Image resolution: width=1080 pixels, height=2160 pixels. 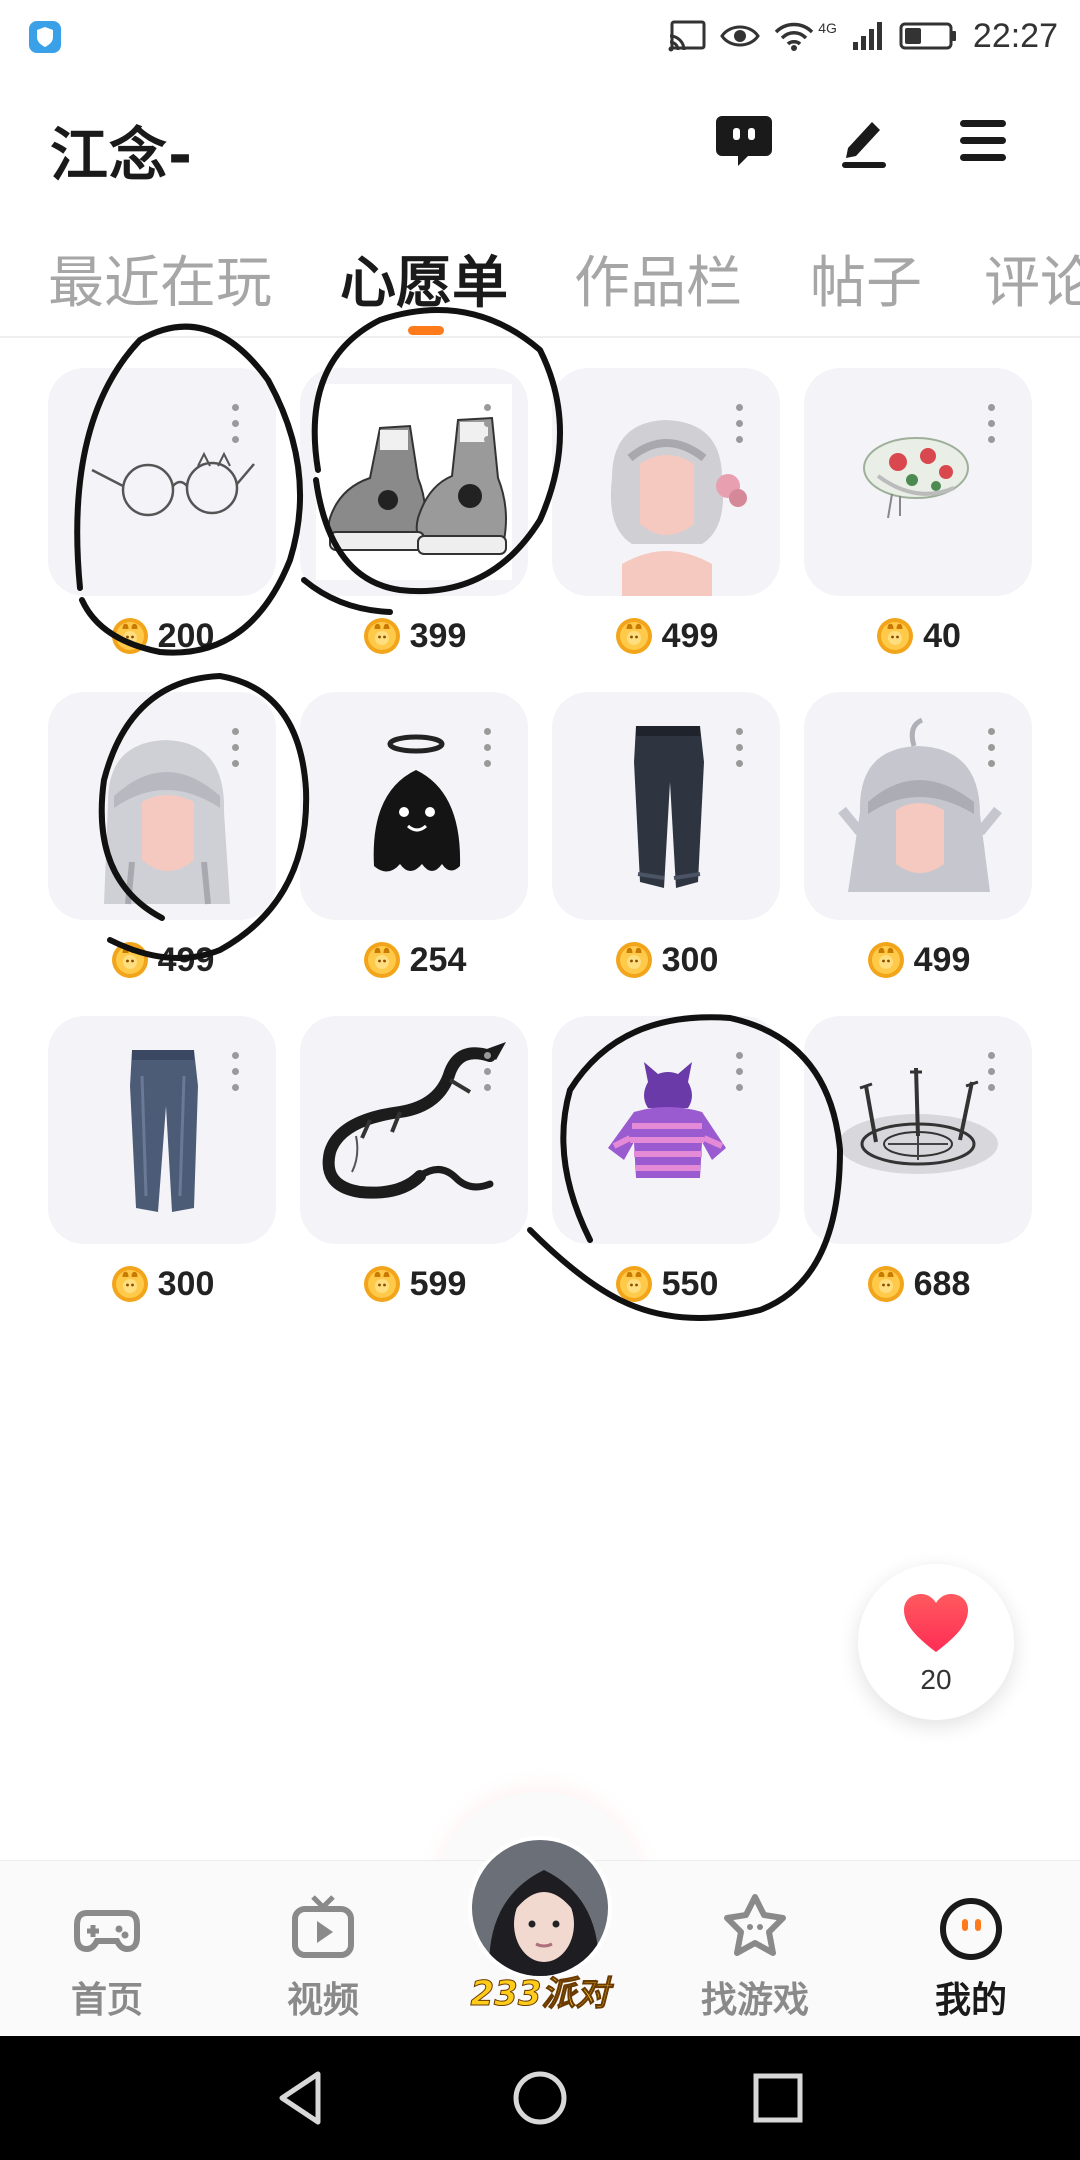 What do you see at coordinates (794, 36) in the screenshot?
I see `wifi-icon` at bounding box center [794, 36].